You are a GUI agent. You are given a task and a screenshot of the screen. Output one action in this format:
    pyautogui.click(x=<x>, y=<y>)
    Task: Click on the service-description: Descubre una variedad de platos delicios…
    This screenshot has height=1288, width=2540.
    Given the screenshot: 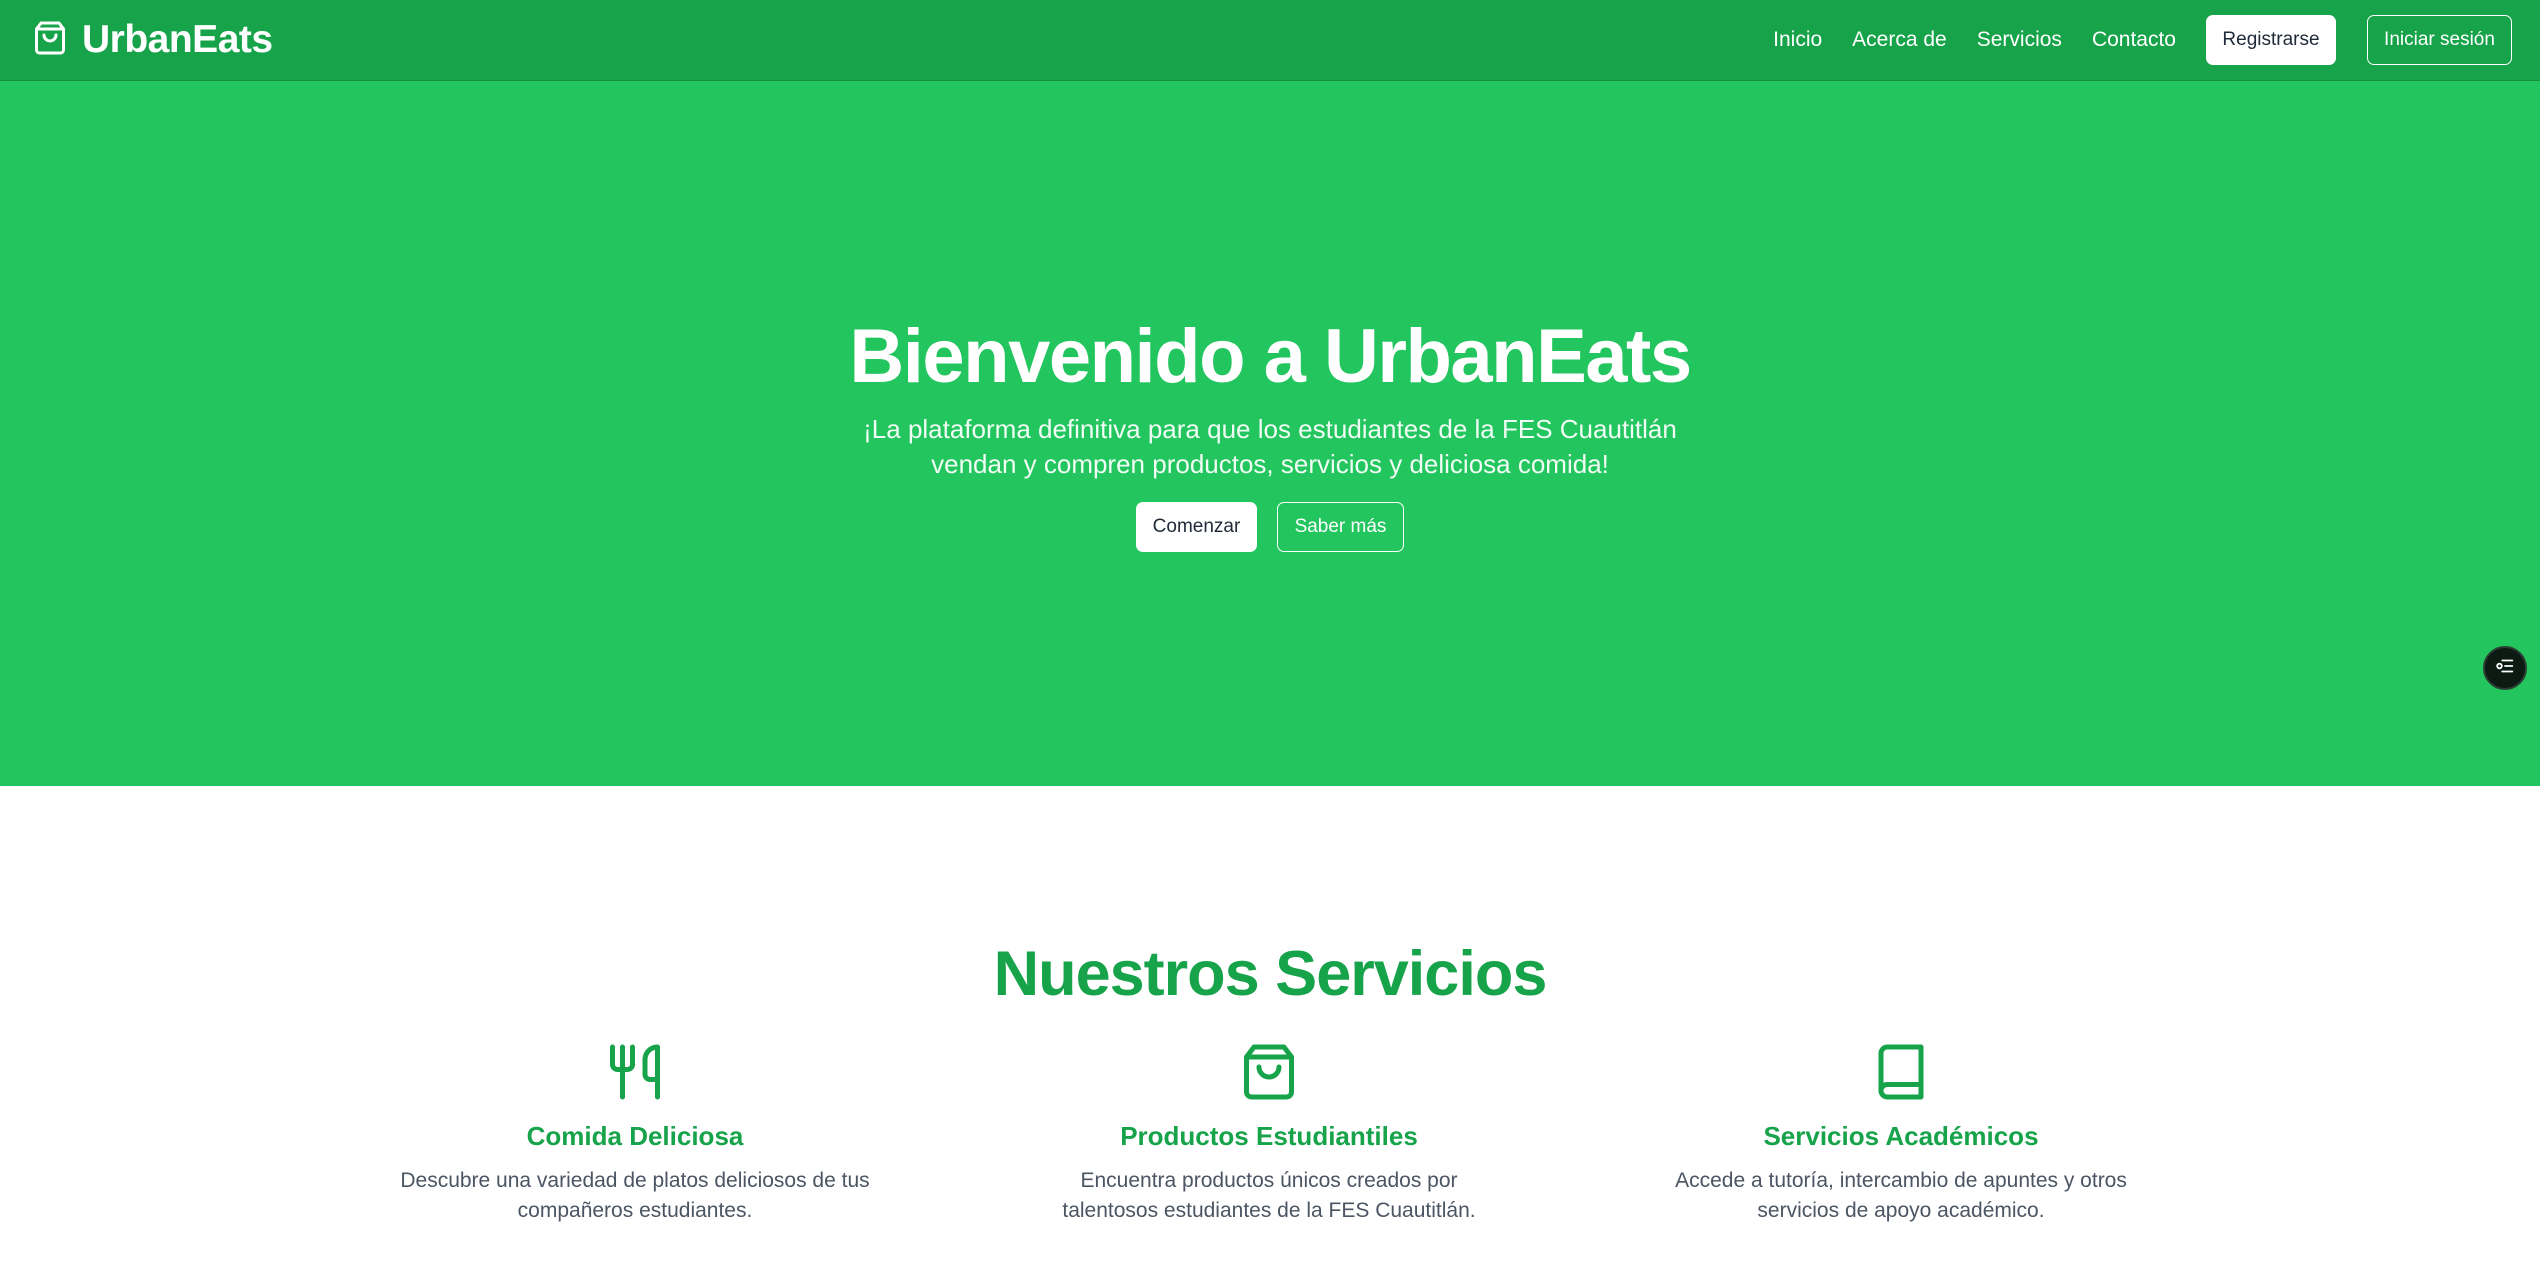 What is the action you would take?
    pyautogui.click(x=635, y=1195)
    